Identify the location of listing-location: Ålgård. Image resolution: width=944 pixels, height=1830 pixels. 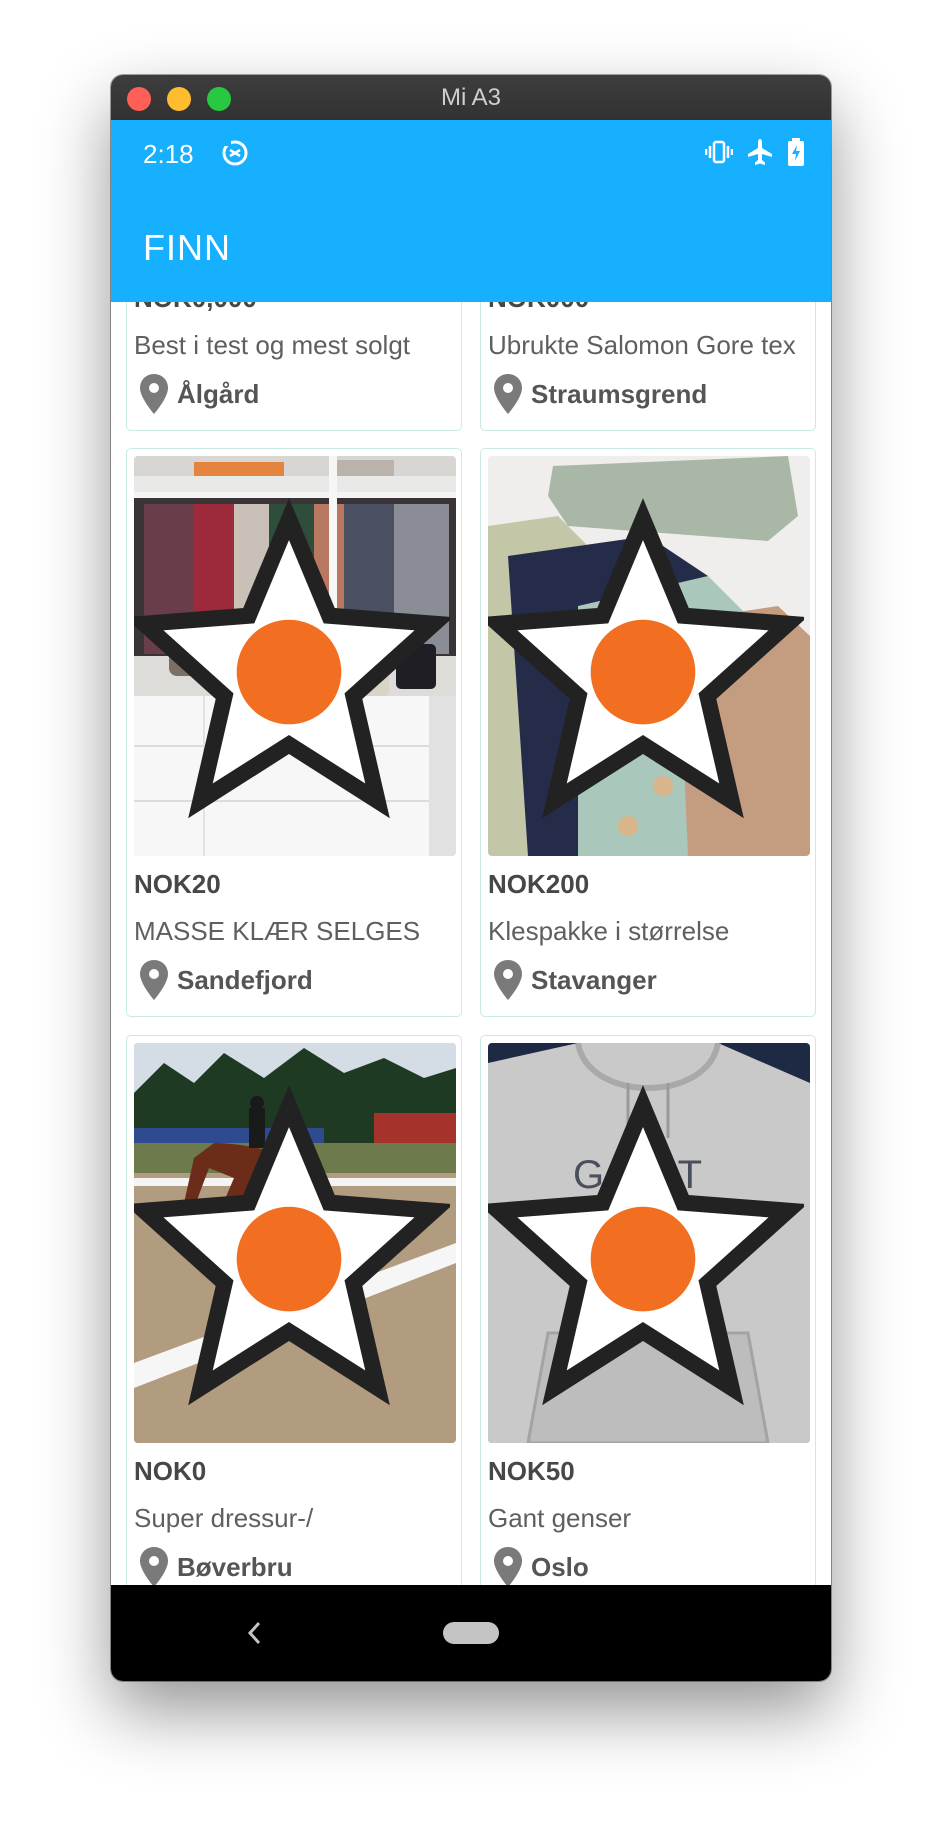
(199, 394).